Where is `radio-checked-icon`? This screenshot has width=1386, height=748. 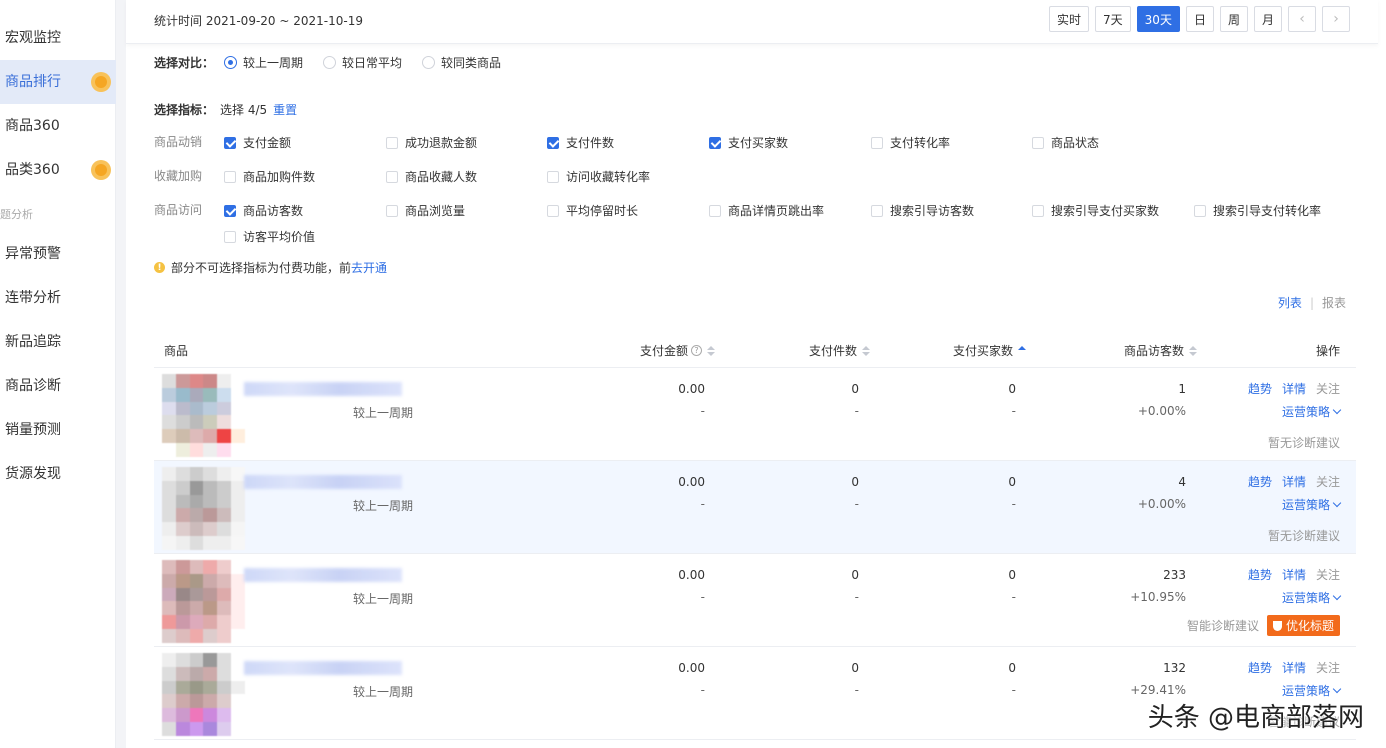
radio-checked-icon is located at coordinates (231, 62).